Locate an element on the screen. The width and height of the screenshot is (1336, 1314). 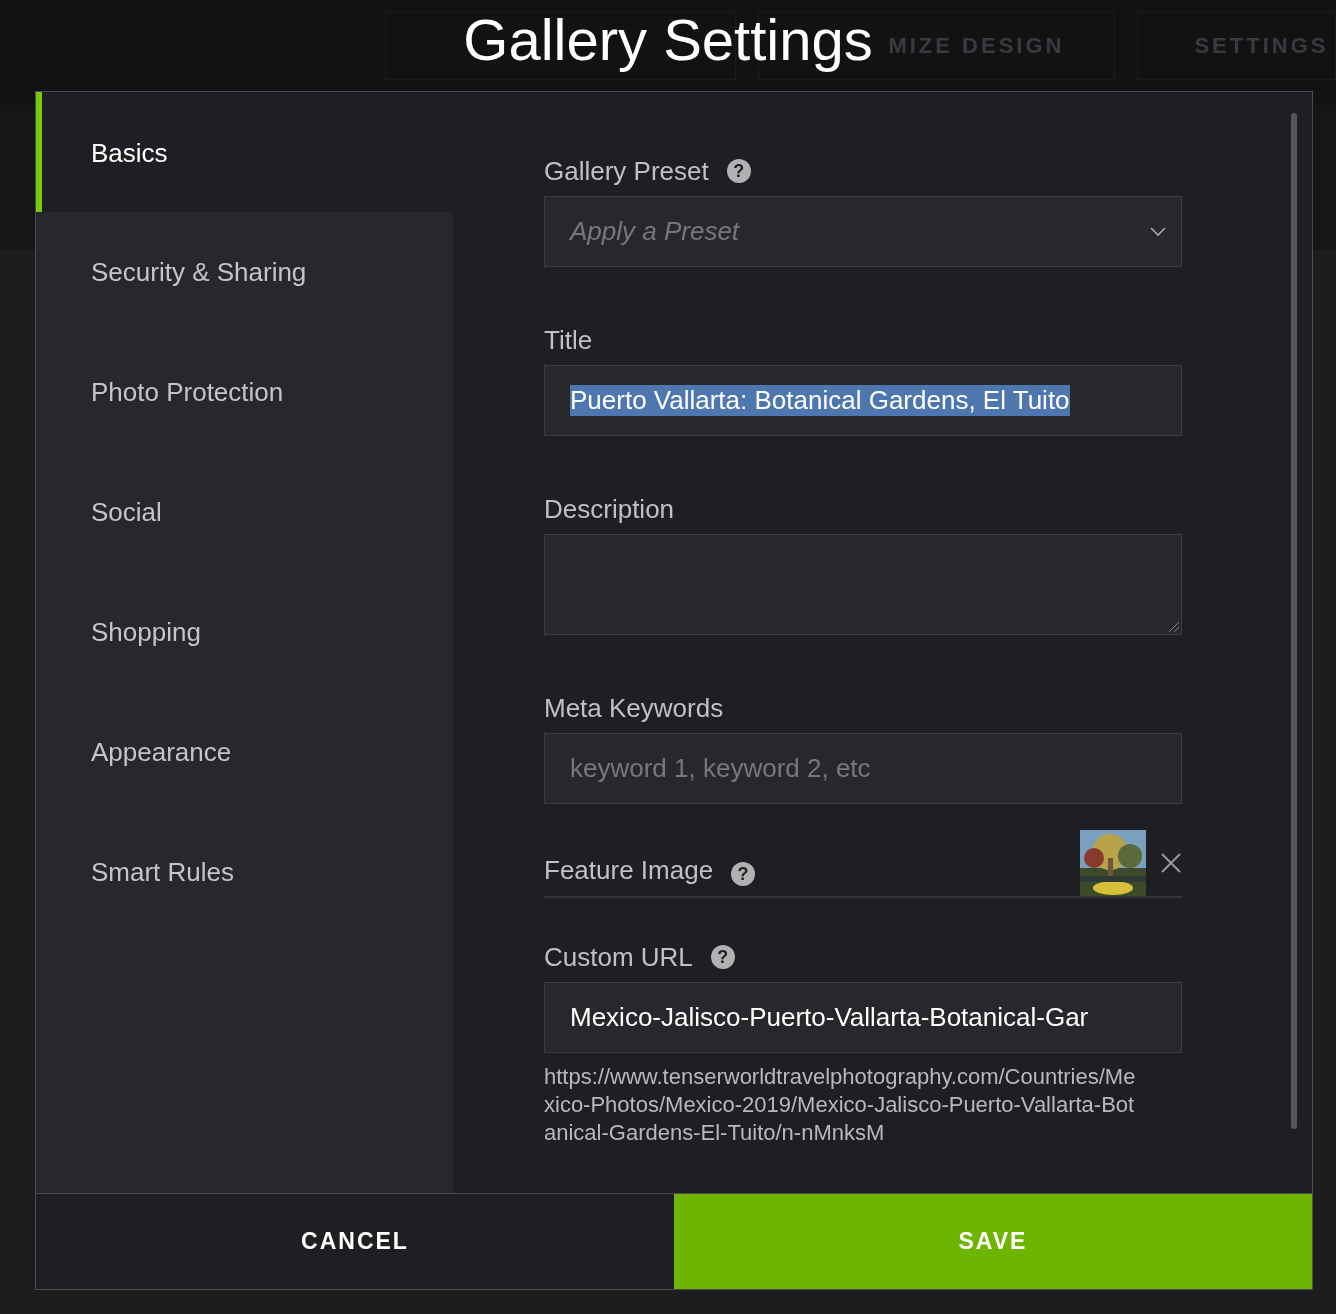
field-label: Title is located at coordinates (568, 340).